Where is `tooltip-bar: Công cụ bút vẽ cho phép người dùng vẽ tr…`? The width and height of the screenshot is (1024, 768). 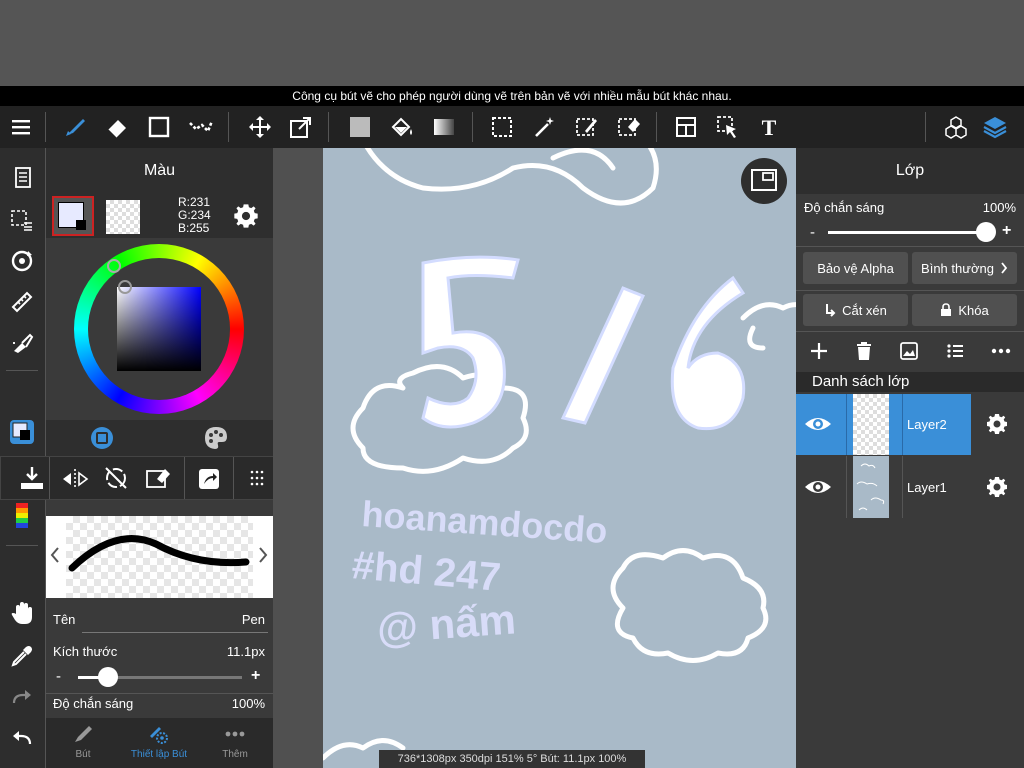 tooltip-bar: Công cụ bút vẽ cho phép người dùng vẽ tr… is located at coordinates (512, 96).